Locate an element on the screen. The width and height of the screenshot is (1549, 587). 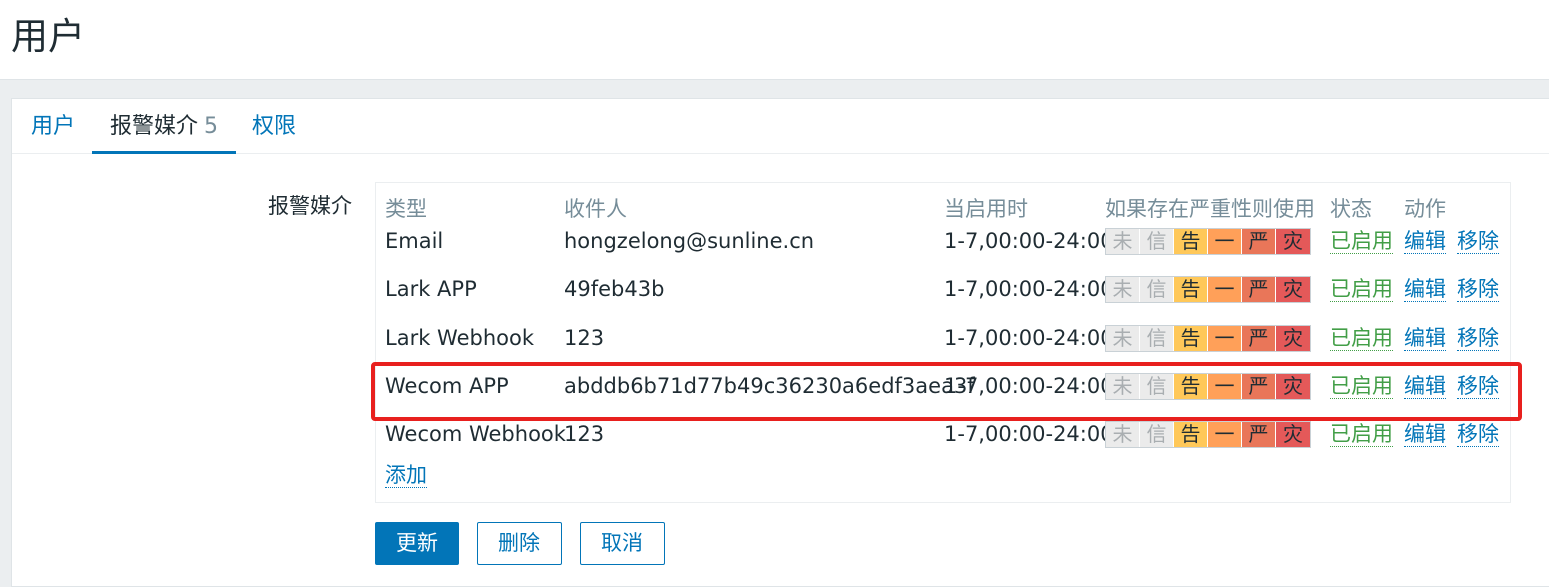
add-media-link: 添加 is located at coordinates (406, 475).